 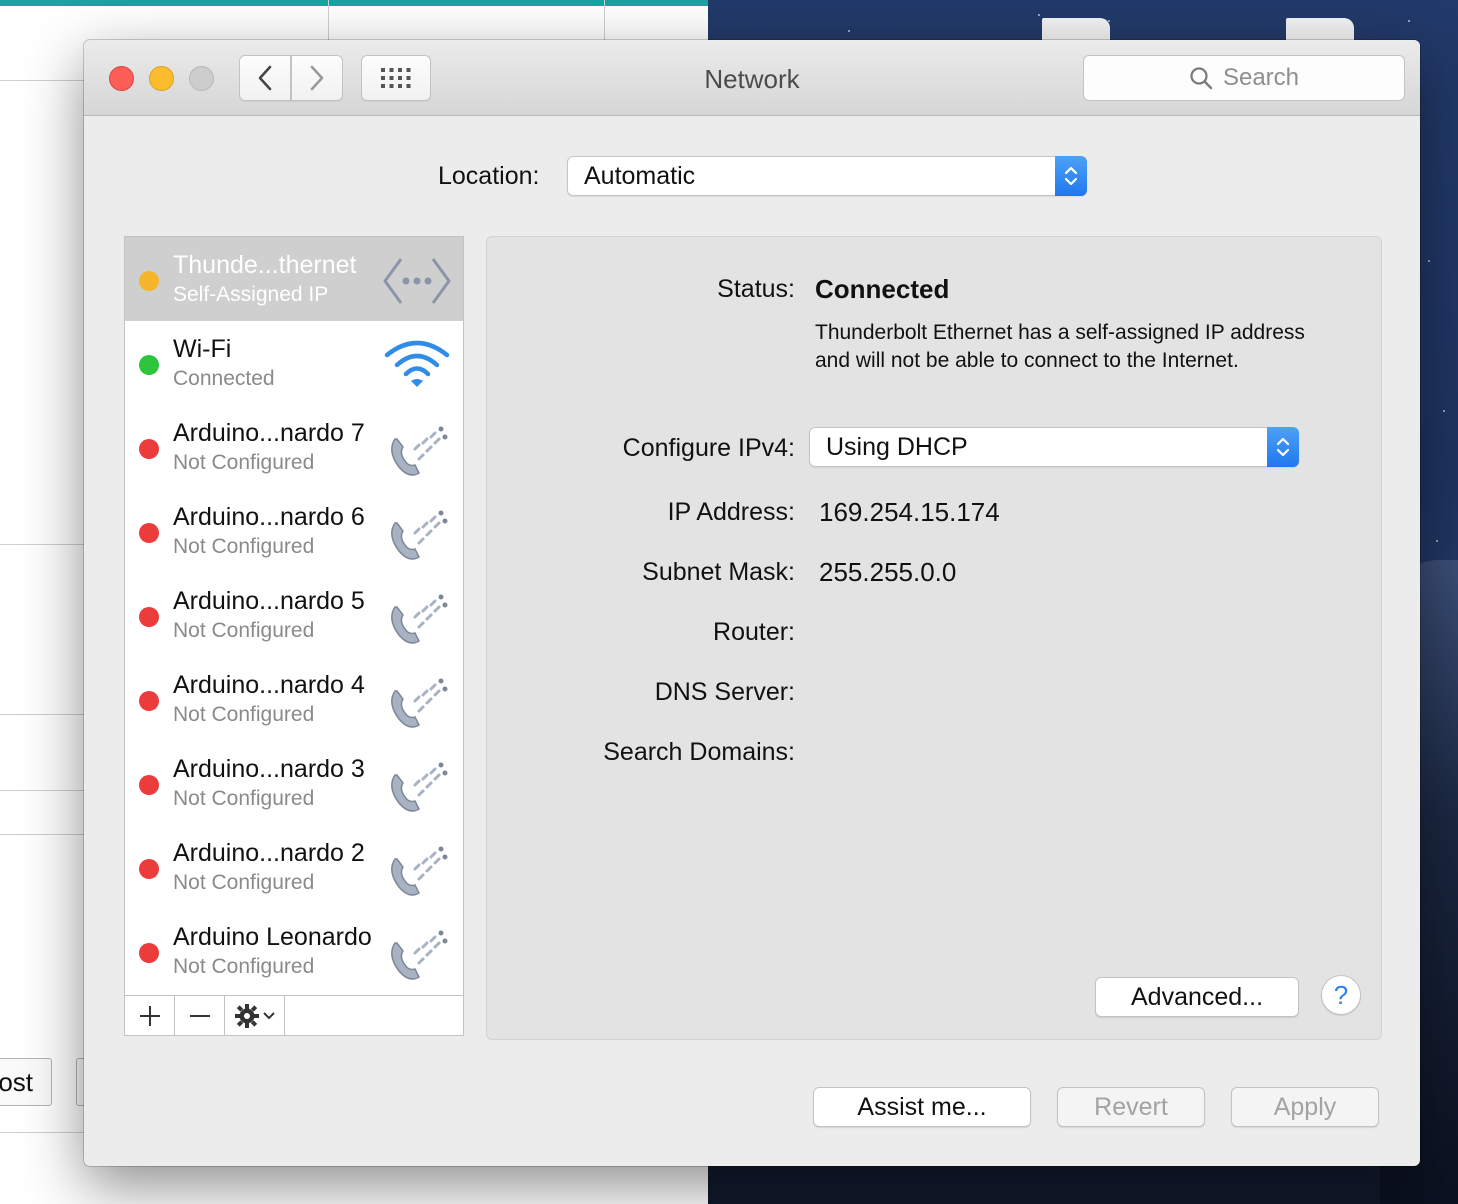 I want to click on ip-address-value: 169.254.15.174, so click(x=909, y=512).